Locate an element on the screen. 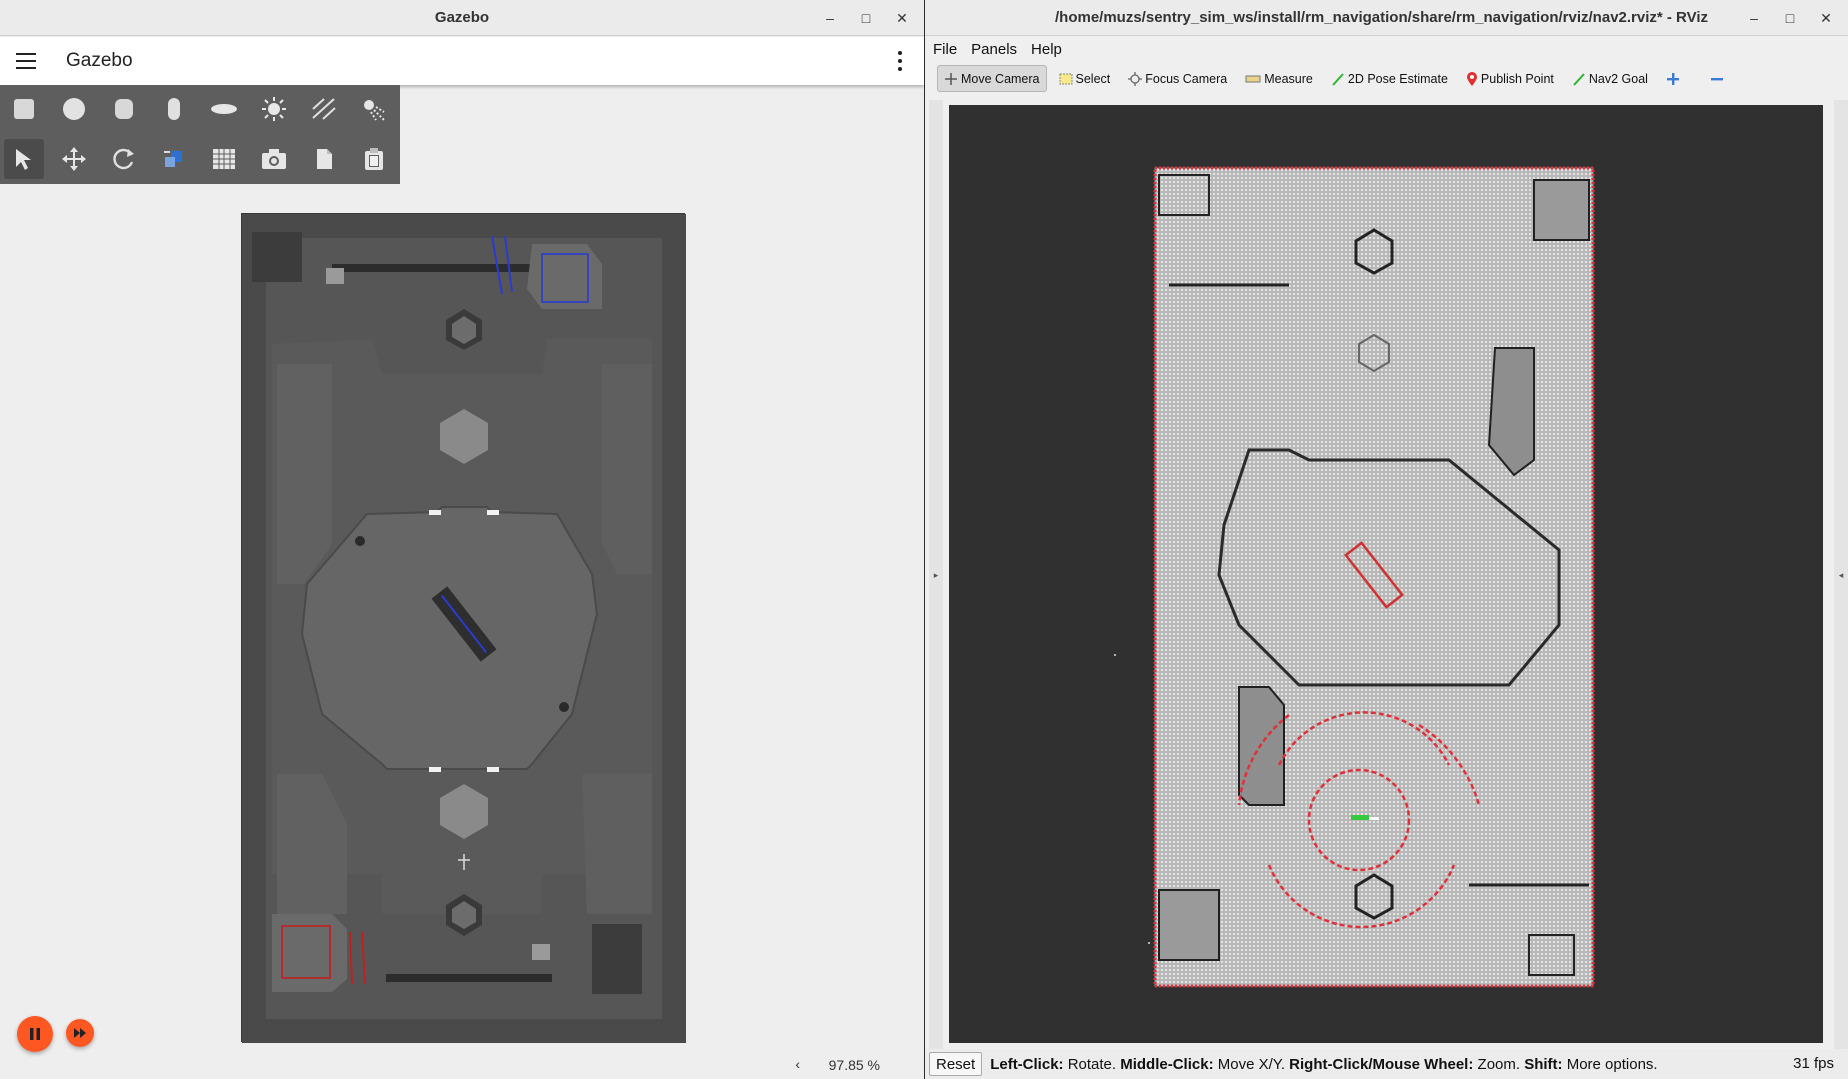  translate-icon is located at coordinates (74, 159).